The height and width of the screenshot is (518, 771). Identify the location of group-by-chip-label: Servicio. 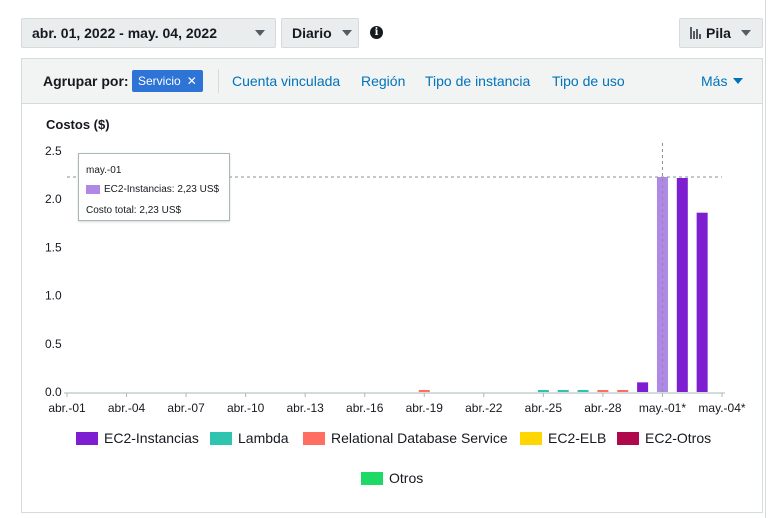
(159, 81).